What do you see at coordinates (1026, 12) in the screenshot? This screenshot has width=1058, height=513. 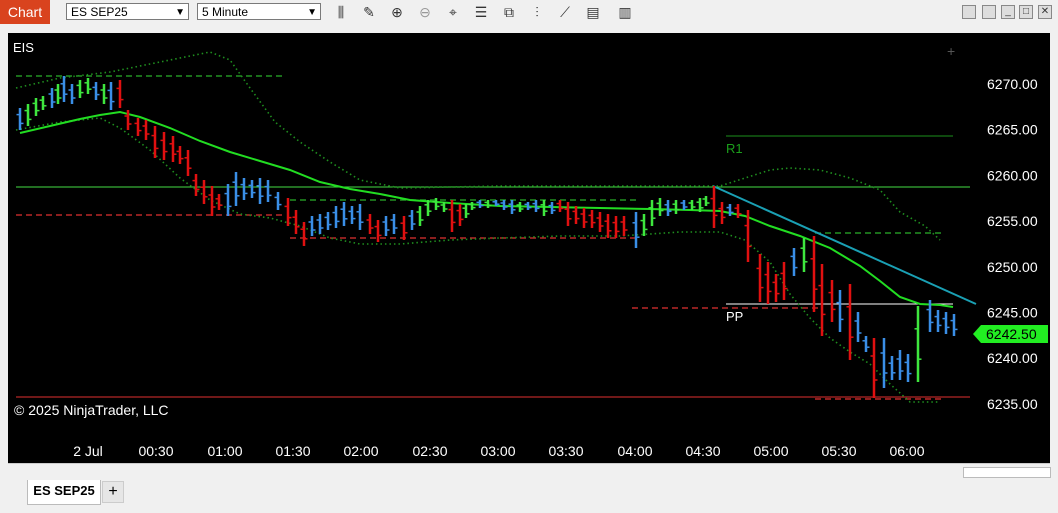 I see `maximize-button: □` at bounding box center [1026, 12].